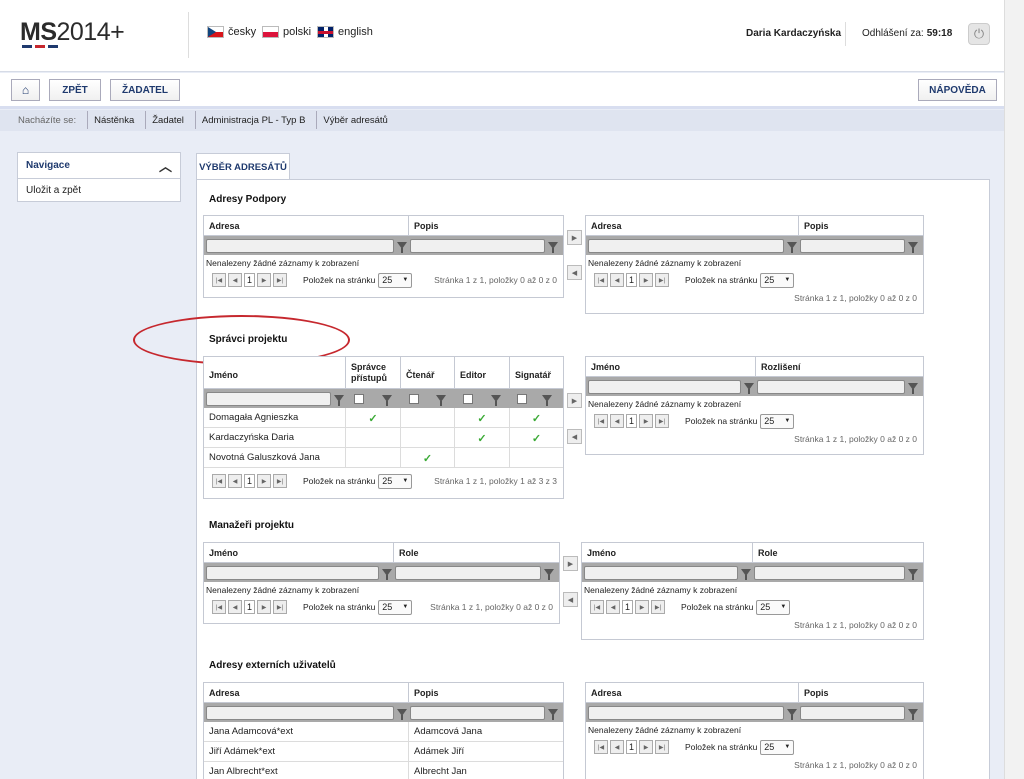  What do you see at coordinates (262, 120) in the screenshot?
I see `breadcrumb-item: Administracja PL - Typ B` at bounding box center [262, 120].